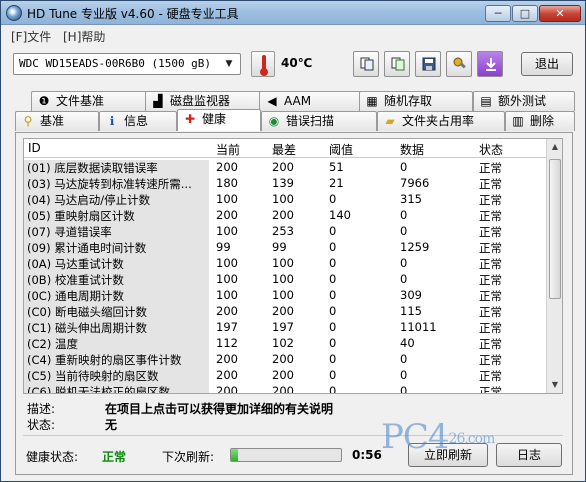 Image resolution: width=586 pixels, height=482 pixels. I want to click on log-button: 日志, so click(529, 455).